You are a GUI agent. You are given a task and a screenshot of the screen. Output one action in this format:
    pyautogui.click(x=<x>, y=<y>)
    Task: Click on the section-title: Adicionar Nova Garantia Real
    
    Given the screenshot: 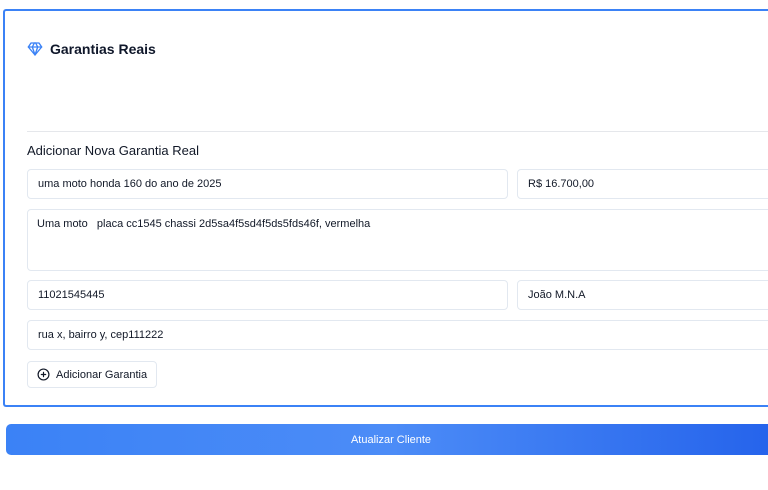 What is the action you would take?
    pyautogui.click(x=113, y=150)
    